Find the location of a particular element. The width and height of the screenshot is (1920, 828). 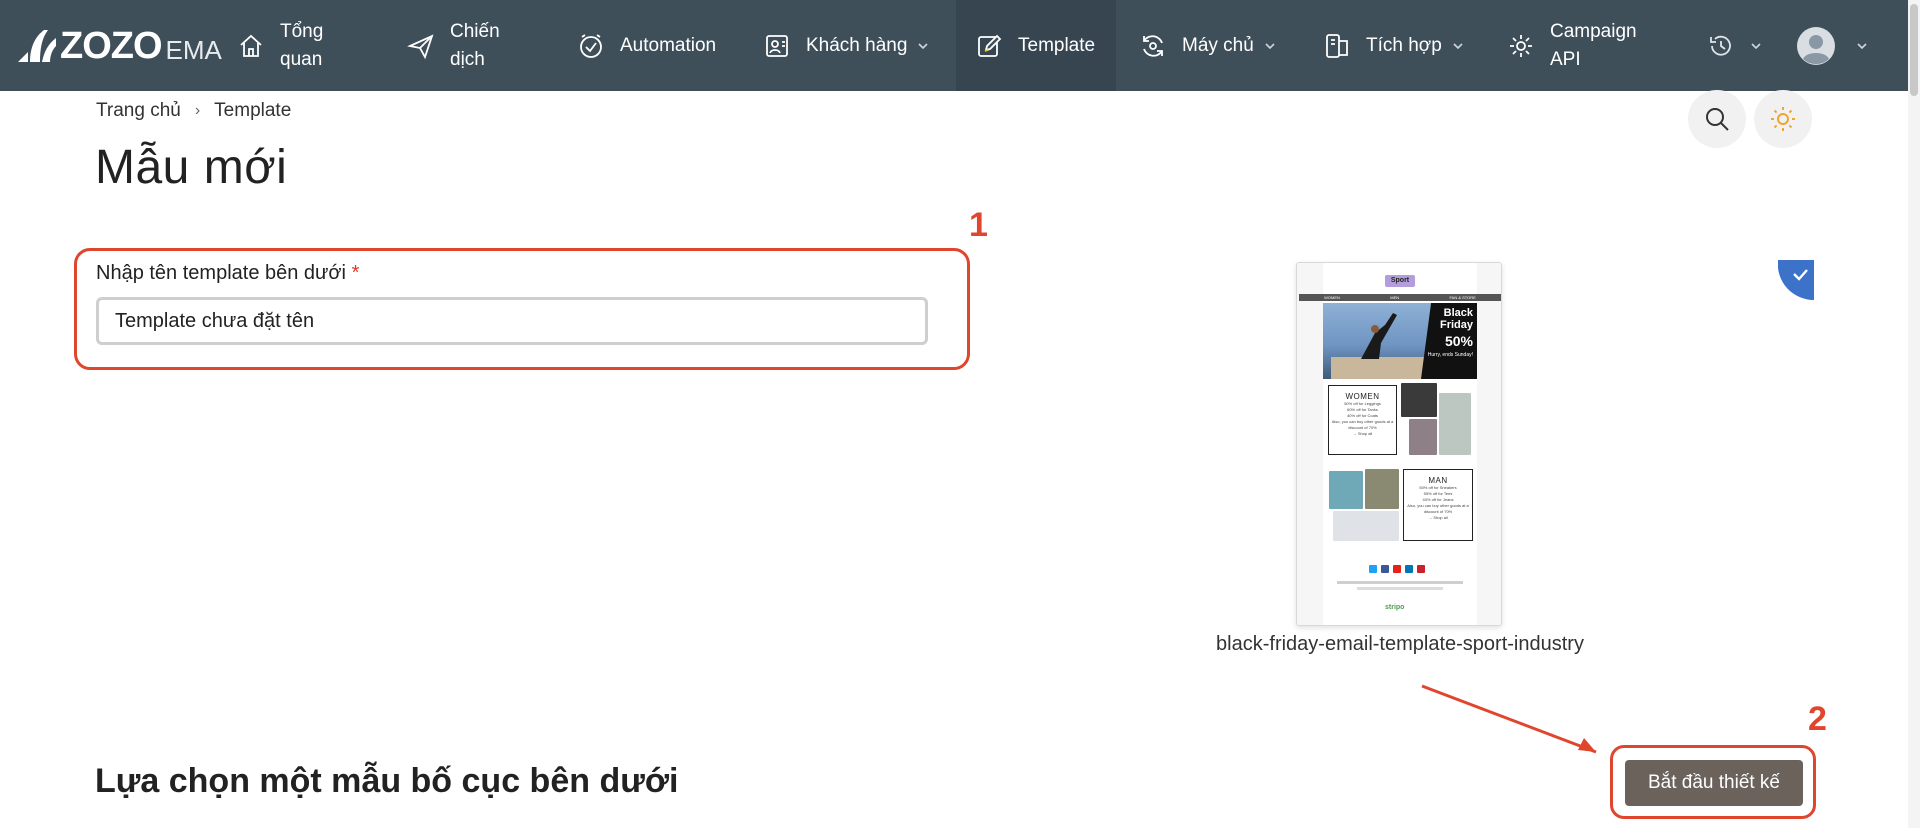

annotation-arrow is located at coordinates (1509, 719).